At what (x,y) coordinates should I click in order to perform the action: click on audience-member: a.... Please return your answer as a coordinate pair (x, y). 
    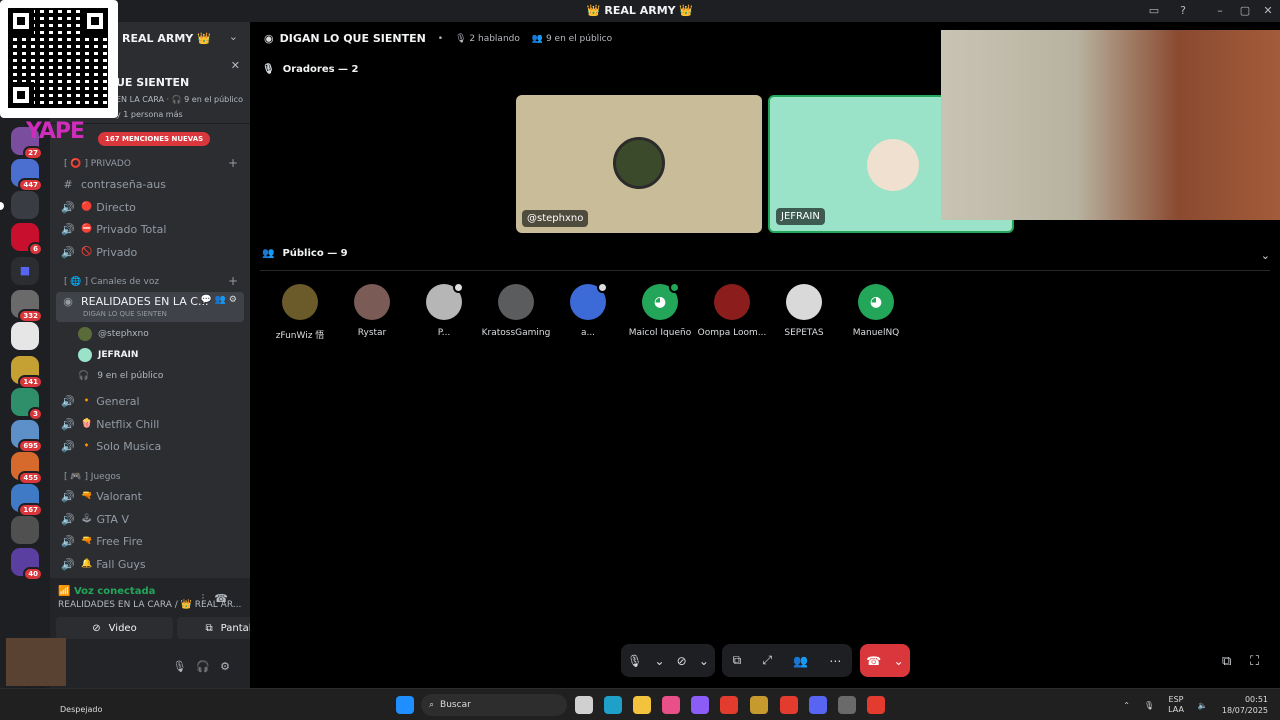
    Looking at the image, I should click on (588, 310).